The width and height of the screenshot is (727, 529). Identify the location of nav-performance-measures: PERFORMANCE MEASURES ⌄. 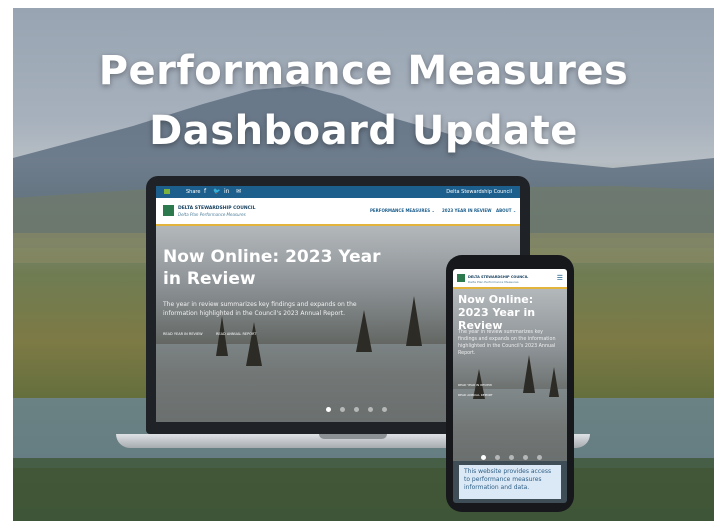
(402, 210).